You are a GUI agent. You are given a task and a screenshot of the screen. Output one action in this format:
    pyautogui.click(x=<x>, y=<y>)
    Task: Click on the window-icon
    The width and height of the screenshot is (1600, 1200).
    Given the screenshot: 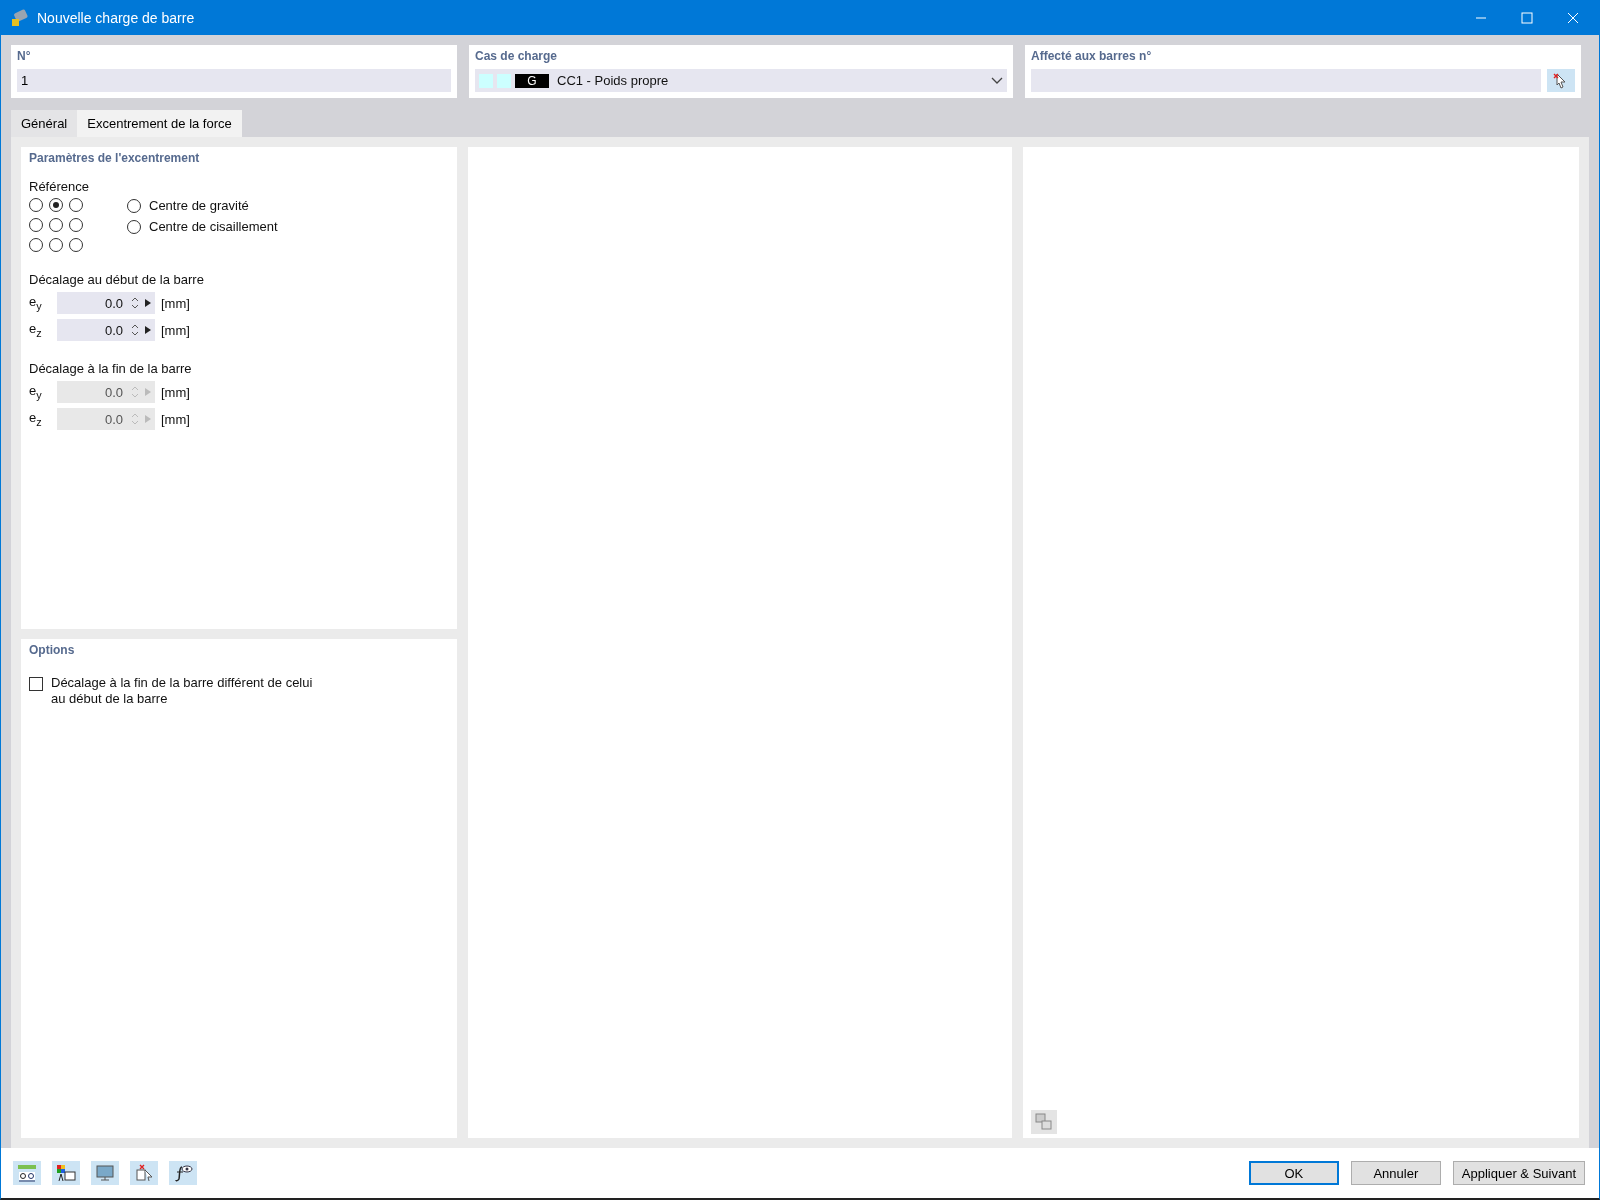 What is the action you would take?
    pyautogui.click(x=66, y=1173)
    